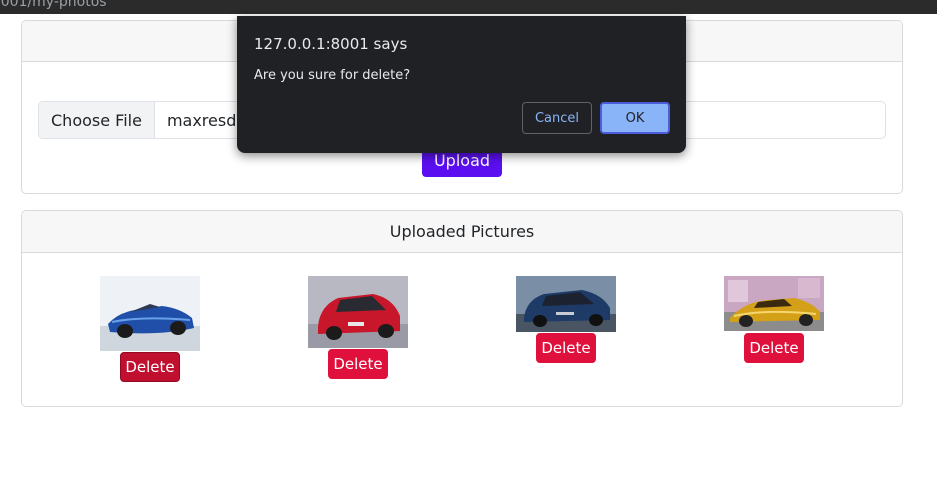 The height and width of the screenshot is (483, 937). Describe the element at coordinates (557, 118) in the screenshot. I see `dialog-cancel-button: Cancel` at that location.